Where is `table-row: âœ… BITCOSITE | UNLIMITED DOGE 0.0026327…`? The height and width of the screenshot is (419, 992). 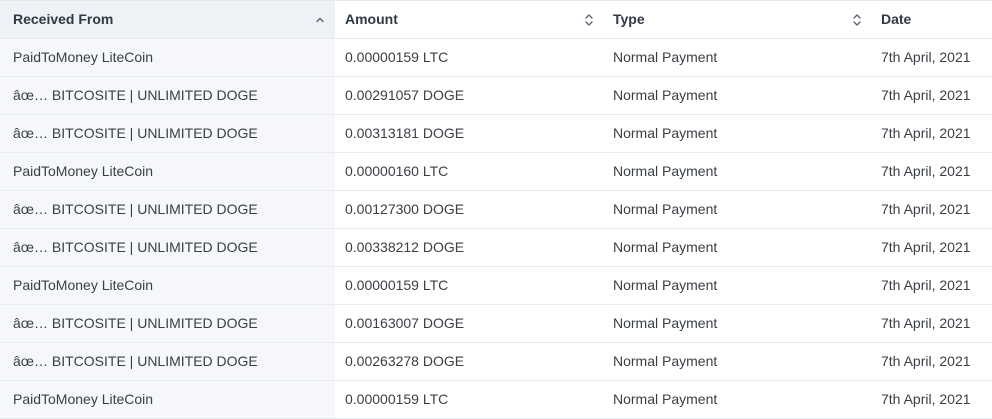
table-row: âœ… BITCOSITE | UNLIMITED DOGE 0.0026327… is located at coordinates (496, 362).